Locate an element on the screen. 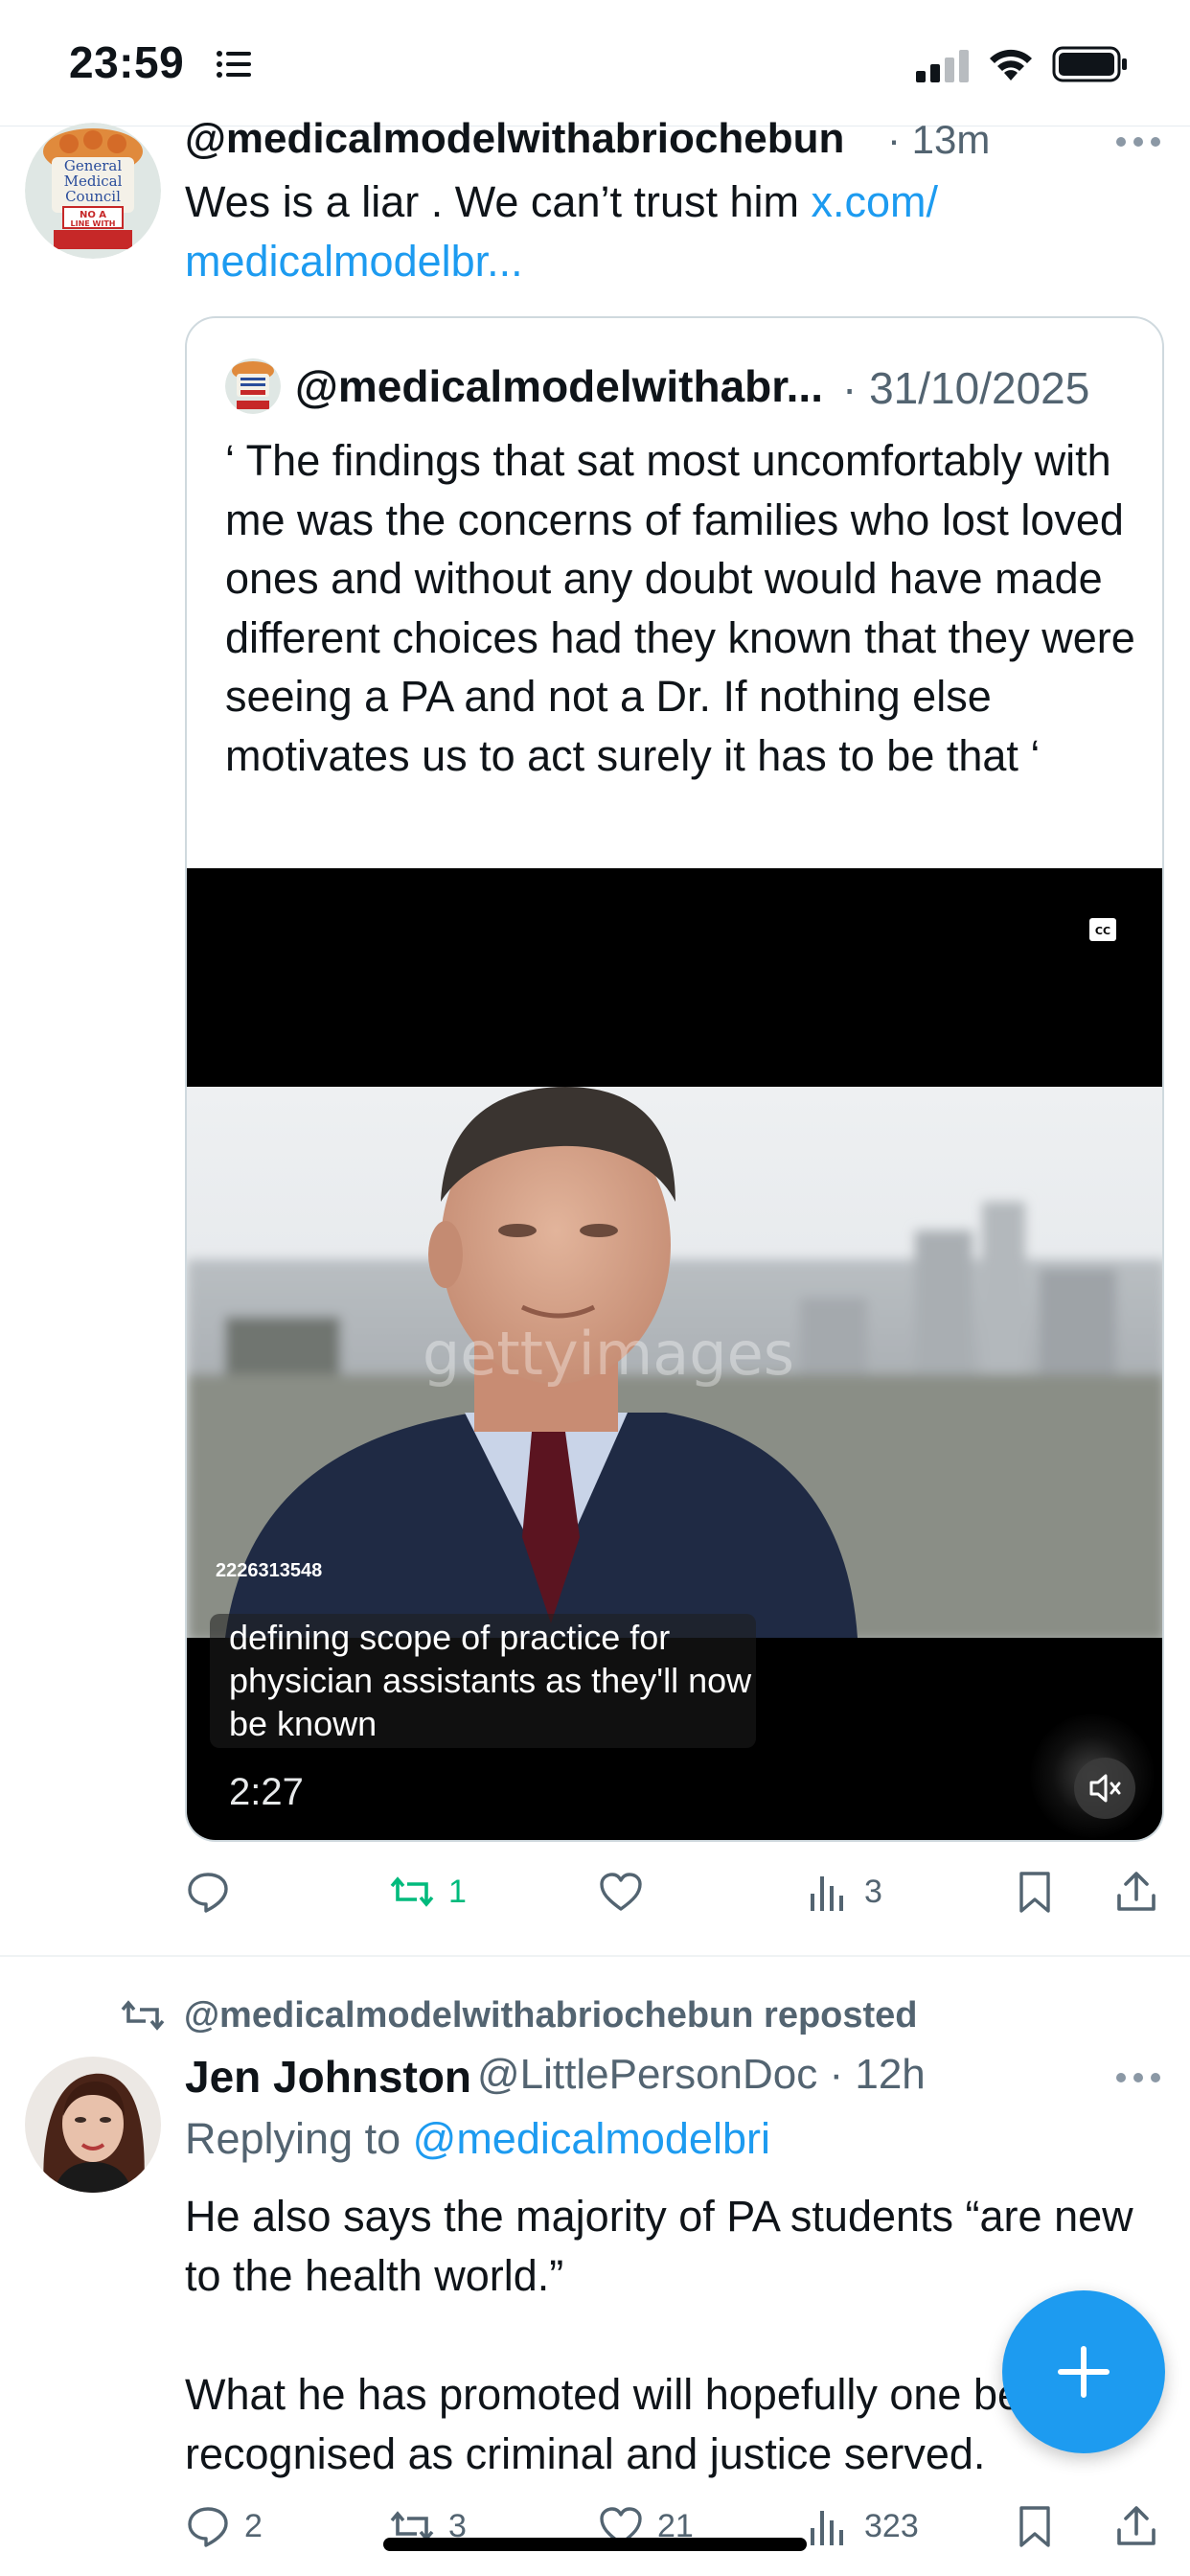  author-avatar is located at coordinates (93, 2125).